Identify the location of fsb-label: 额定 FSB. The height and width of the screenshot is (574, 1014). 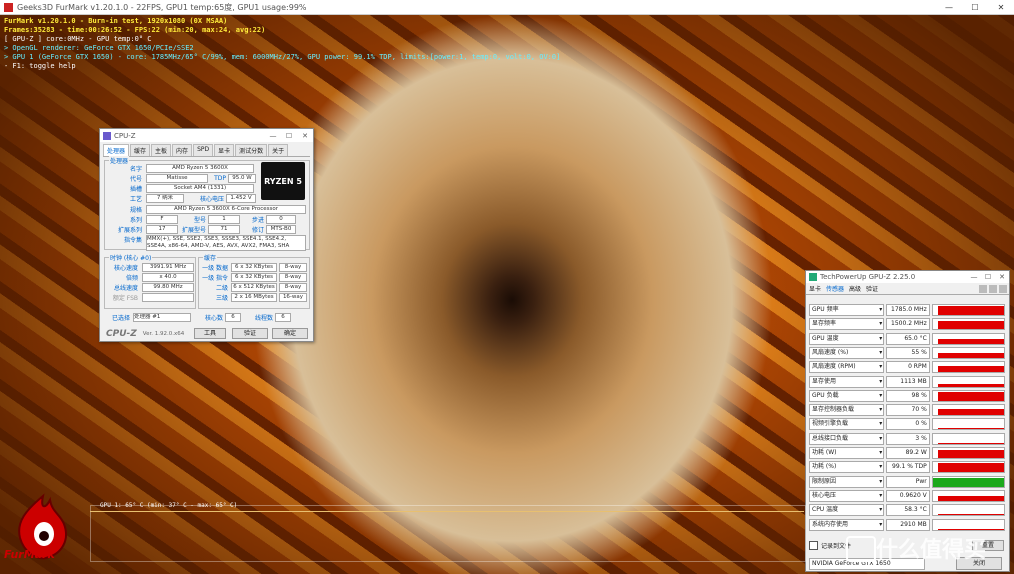
(125, 298).